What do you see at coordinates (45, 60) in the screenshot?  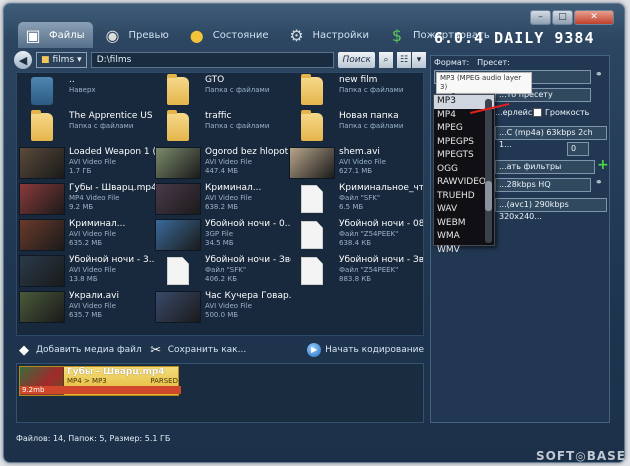 I see `folder-icon: ■` at bounding box center [45, 60].